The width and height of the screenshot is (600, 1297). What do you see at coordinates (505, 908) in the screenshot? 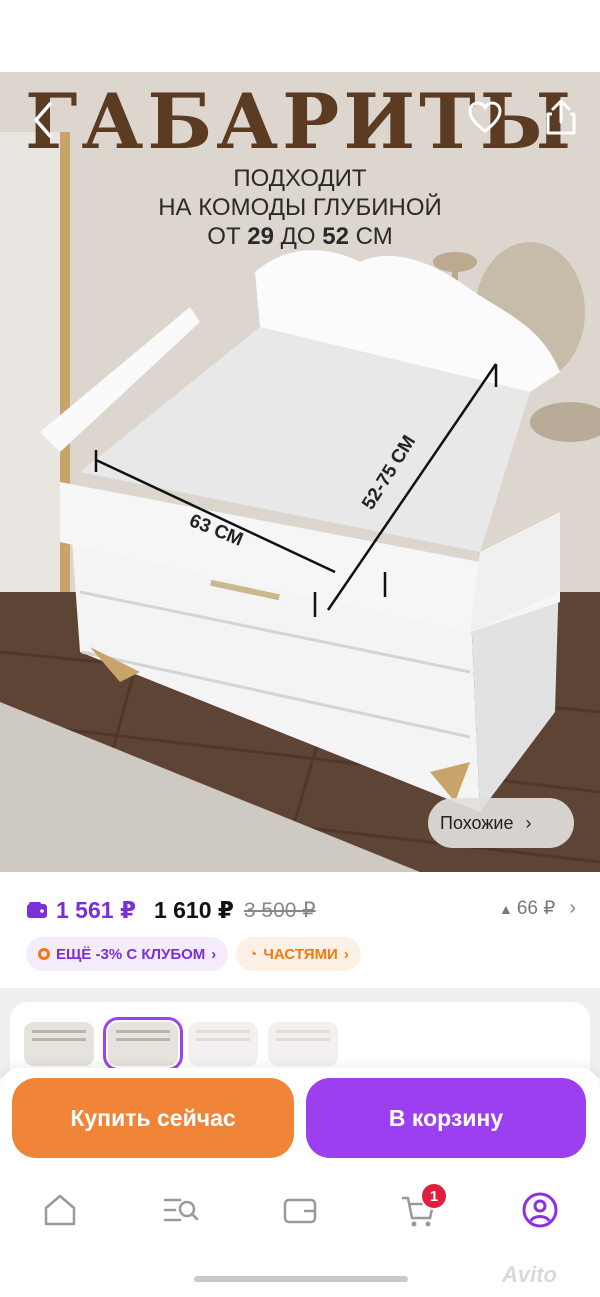
I see `triangle-up-icon: ▲` at bounding box center [505, 908].